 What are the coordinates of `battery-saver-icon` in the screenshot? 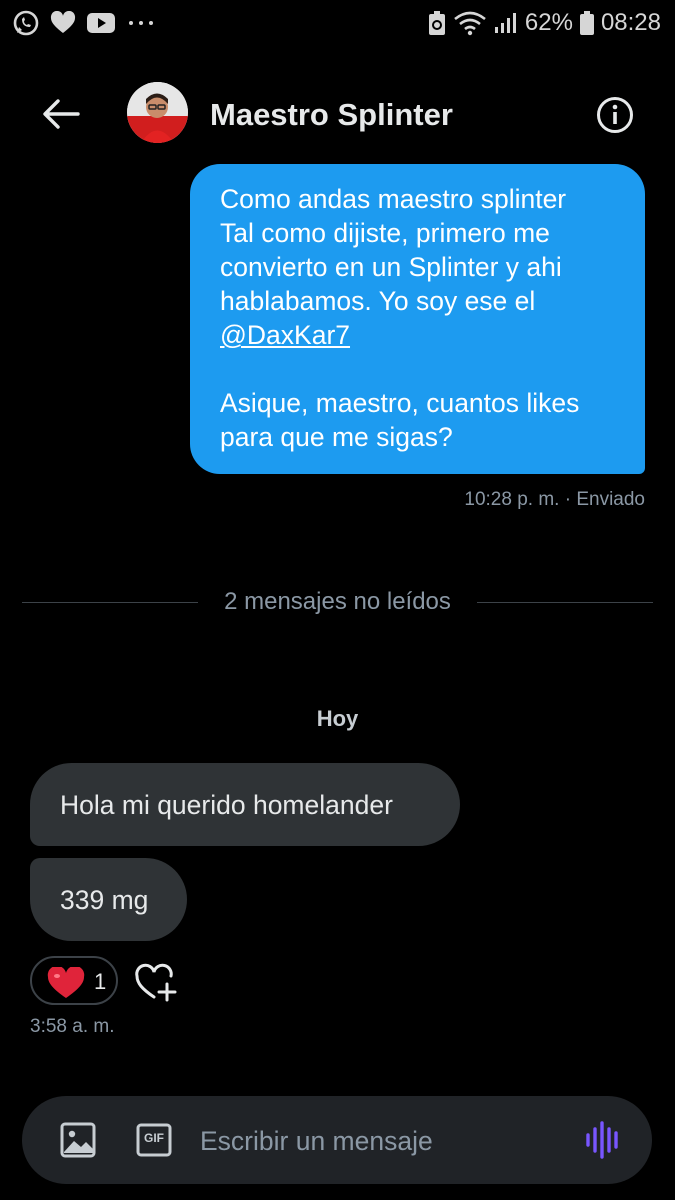 It's located at (437, 23).